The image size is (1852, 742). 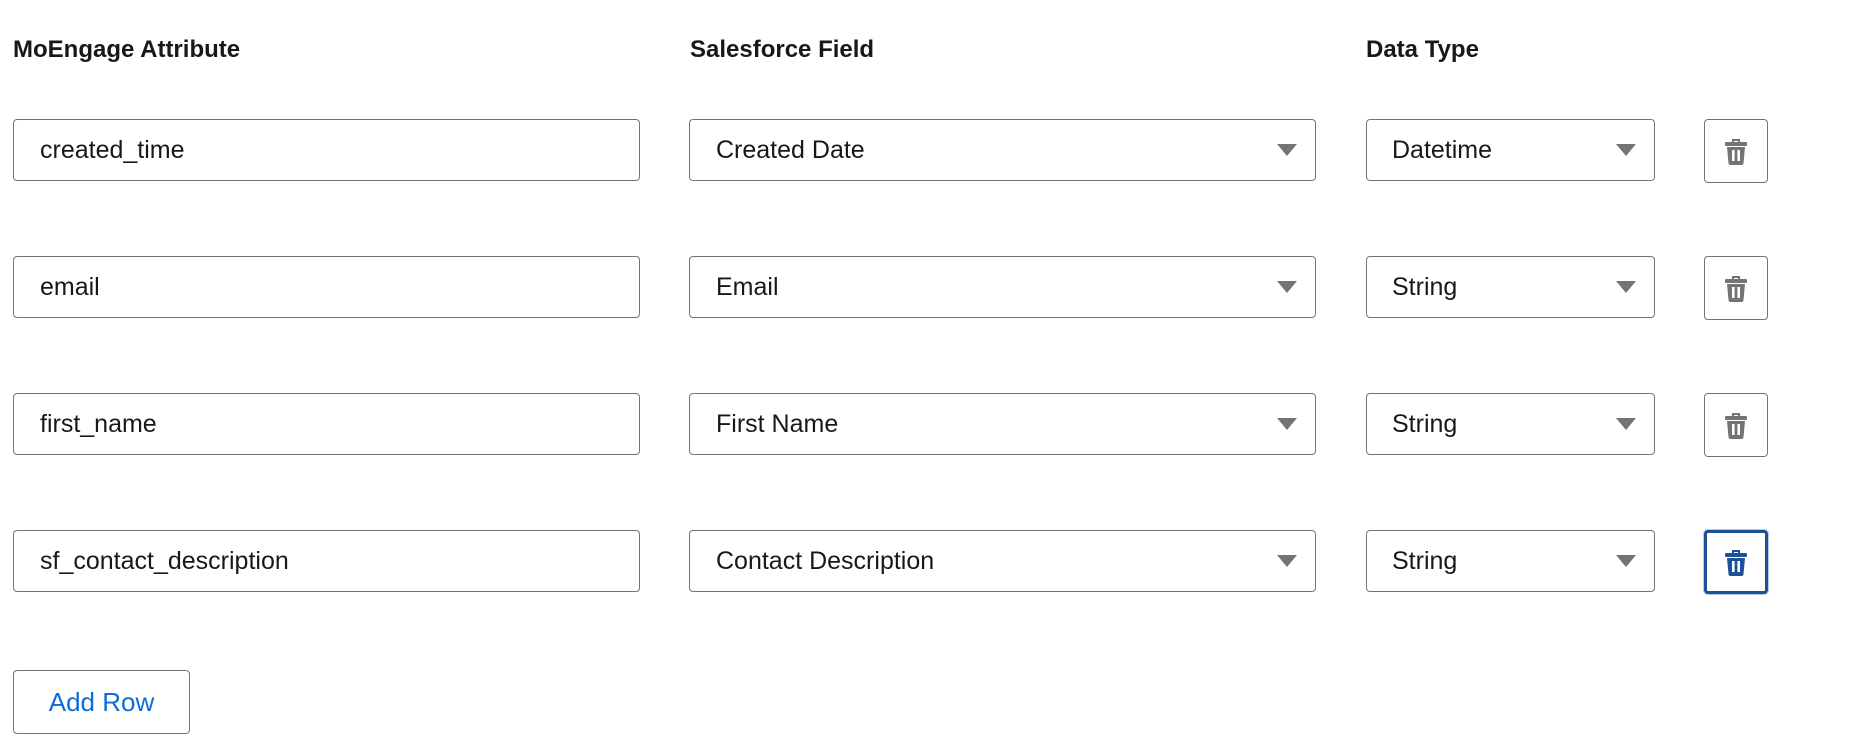 What do you see at coordinates (1422, 49) in the screenshot?
I see `mapping-header-type: Data Type` at bounding box center [1422, 49].